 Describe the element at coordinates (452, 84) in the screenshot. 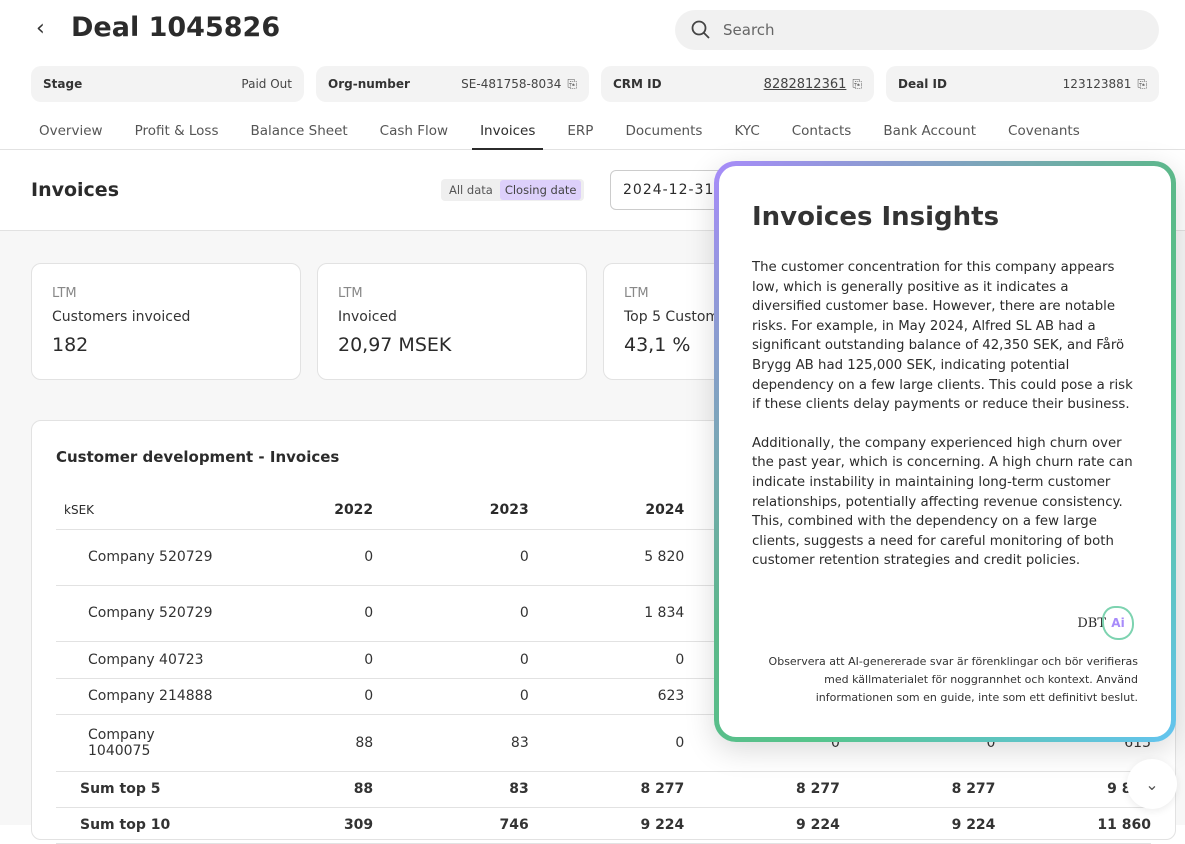

I see `chip-org-number: Org-number SE-481758-8034 ⎘` at that location.